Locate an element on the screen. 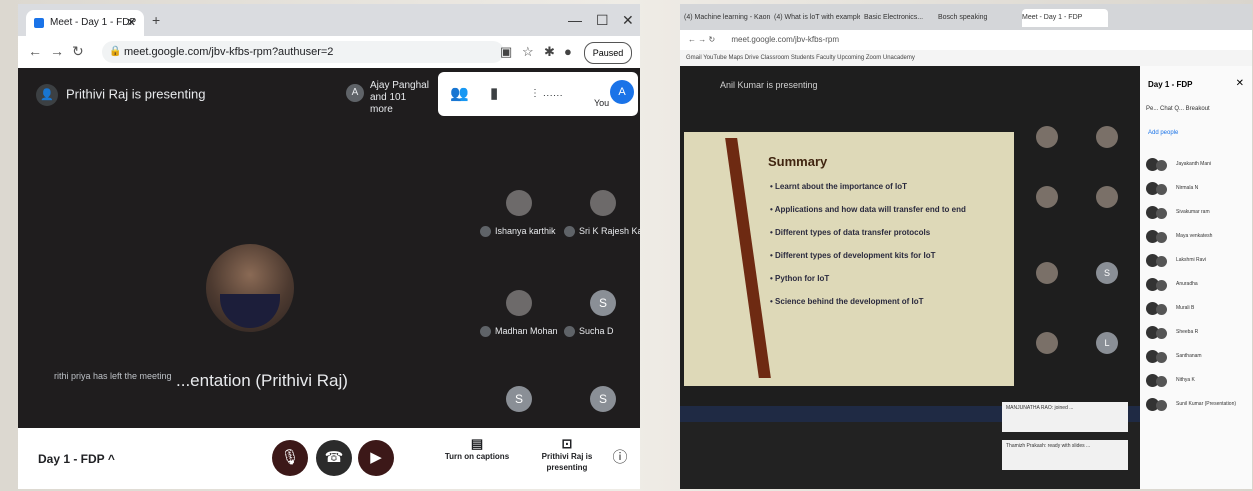 The height and width of the screenshot is (491, 1253). list-item: Murali B is located at coordinates (1196, 309).